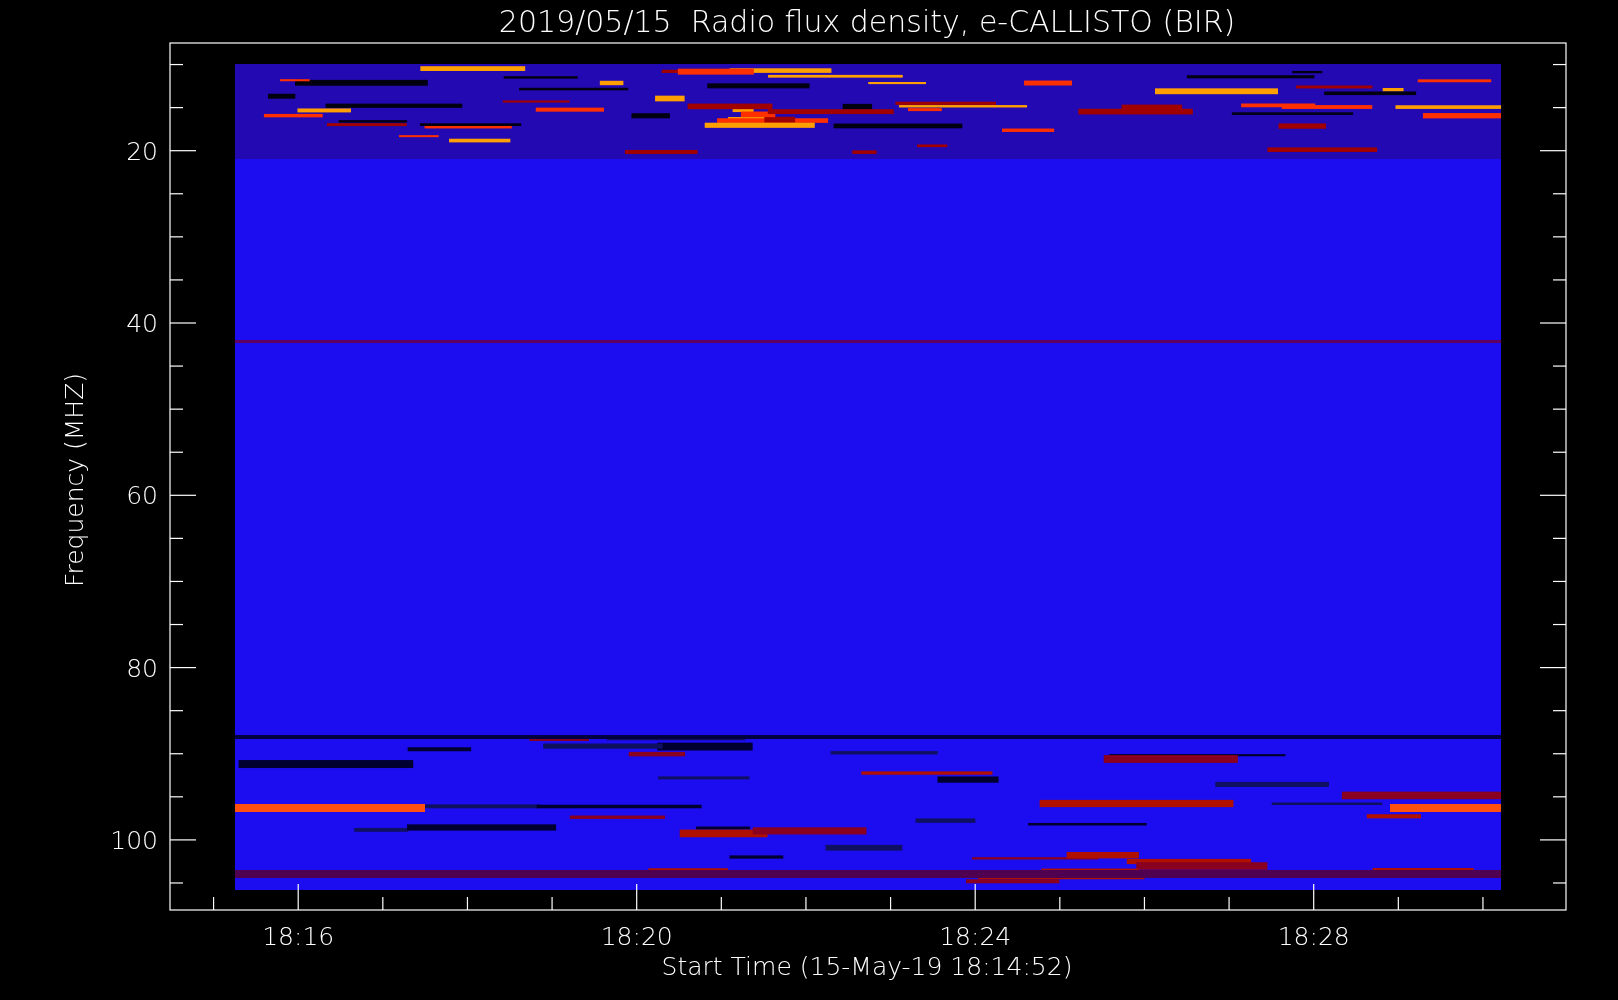 Image resolution: width=1618 pixels, height=1000 pixels. I want to click on x-tick-label: 18:24, so click(975, 936).